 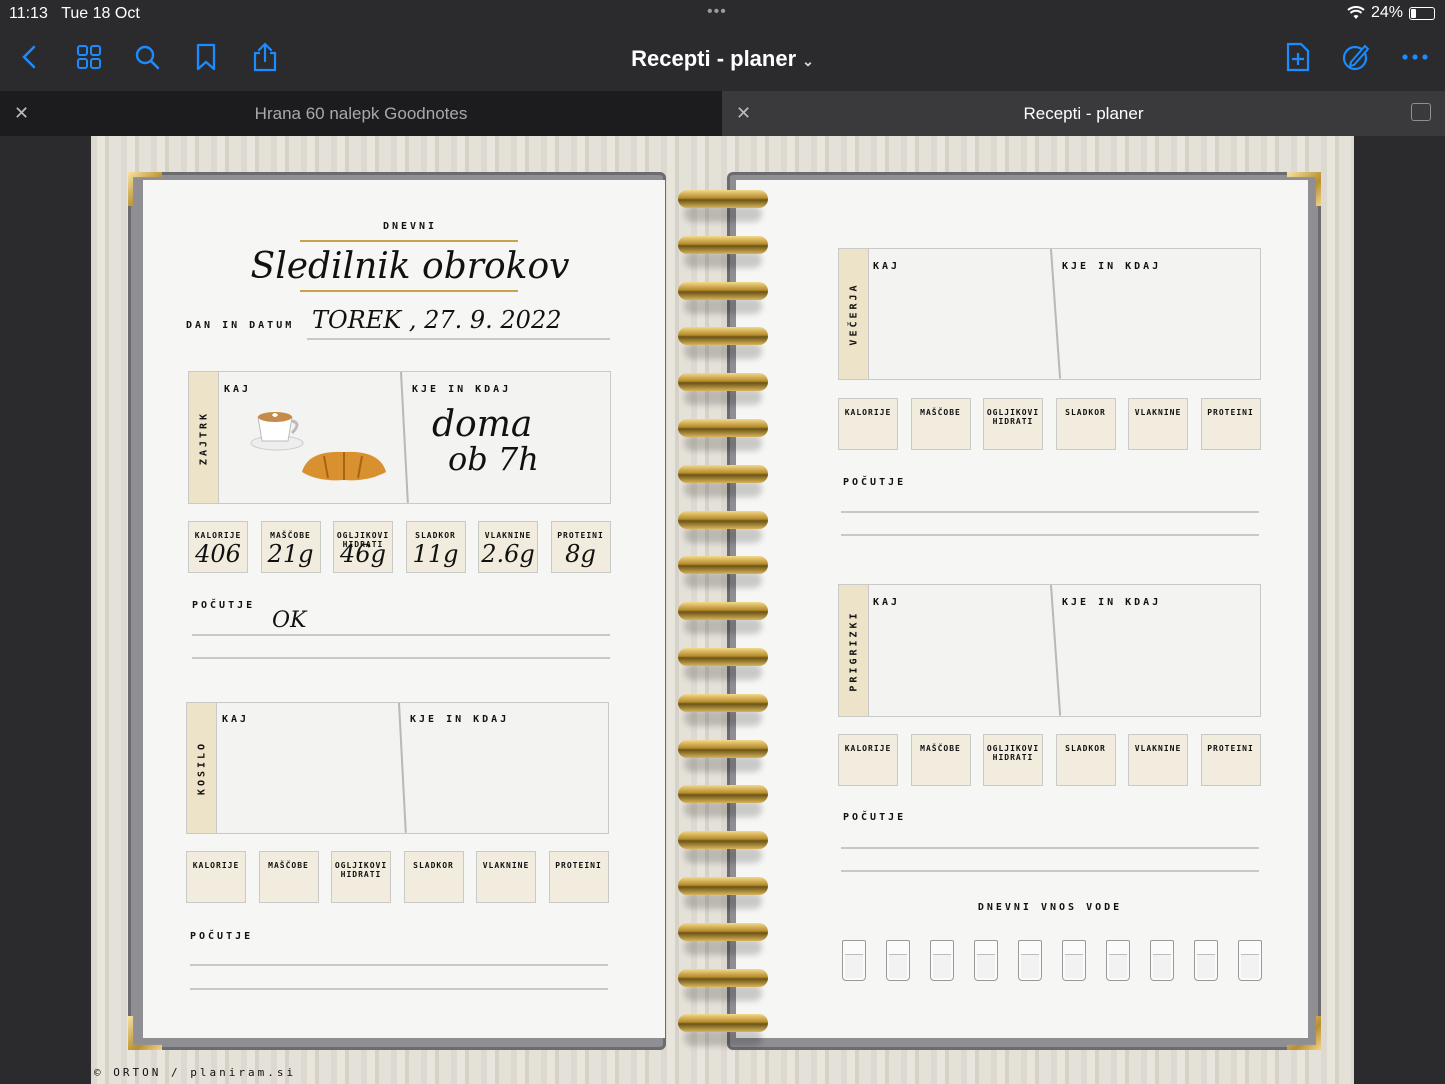 What do you see at coordinates (291, 554) in the screenshot?
I see `nutrient-value: 21g` at bounding box center [291, 554].